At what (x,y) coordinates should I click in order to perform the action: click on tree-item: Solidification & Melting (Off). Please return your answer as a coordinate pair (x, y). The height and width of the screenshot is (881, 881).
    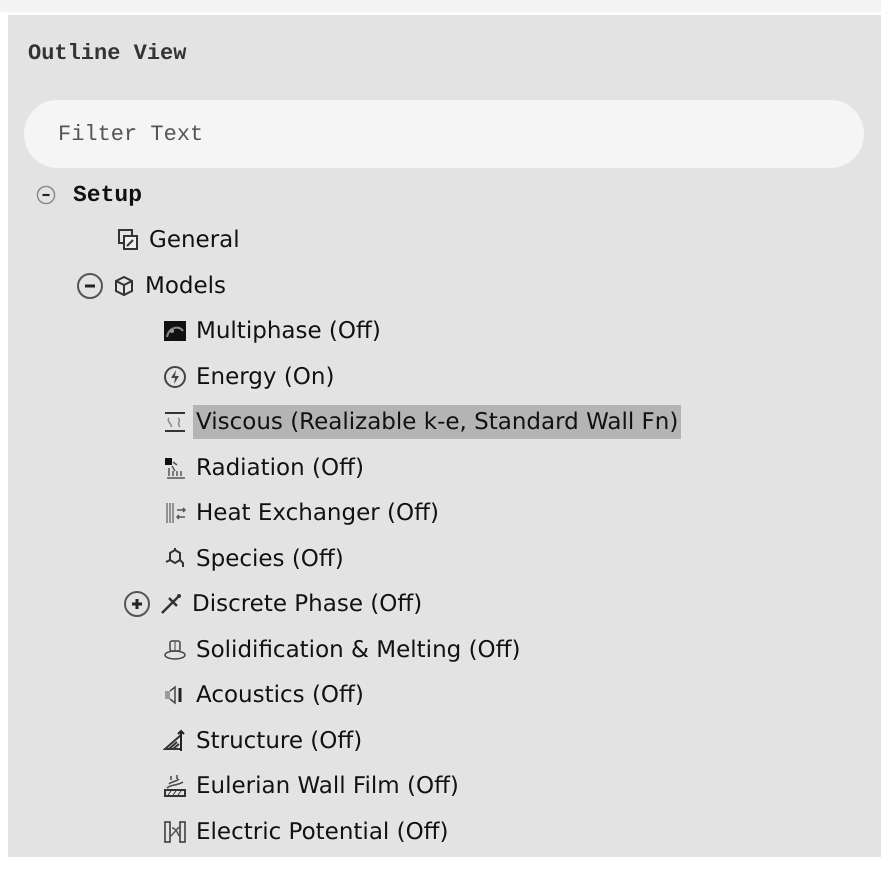
    Looking at the image, I should click on (358, 649).